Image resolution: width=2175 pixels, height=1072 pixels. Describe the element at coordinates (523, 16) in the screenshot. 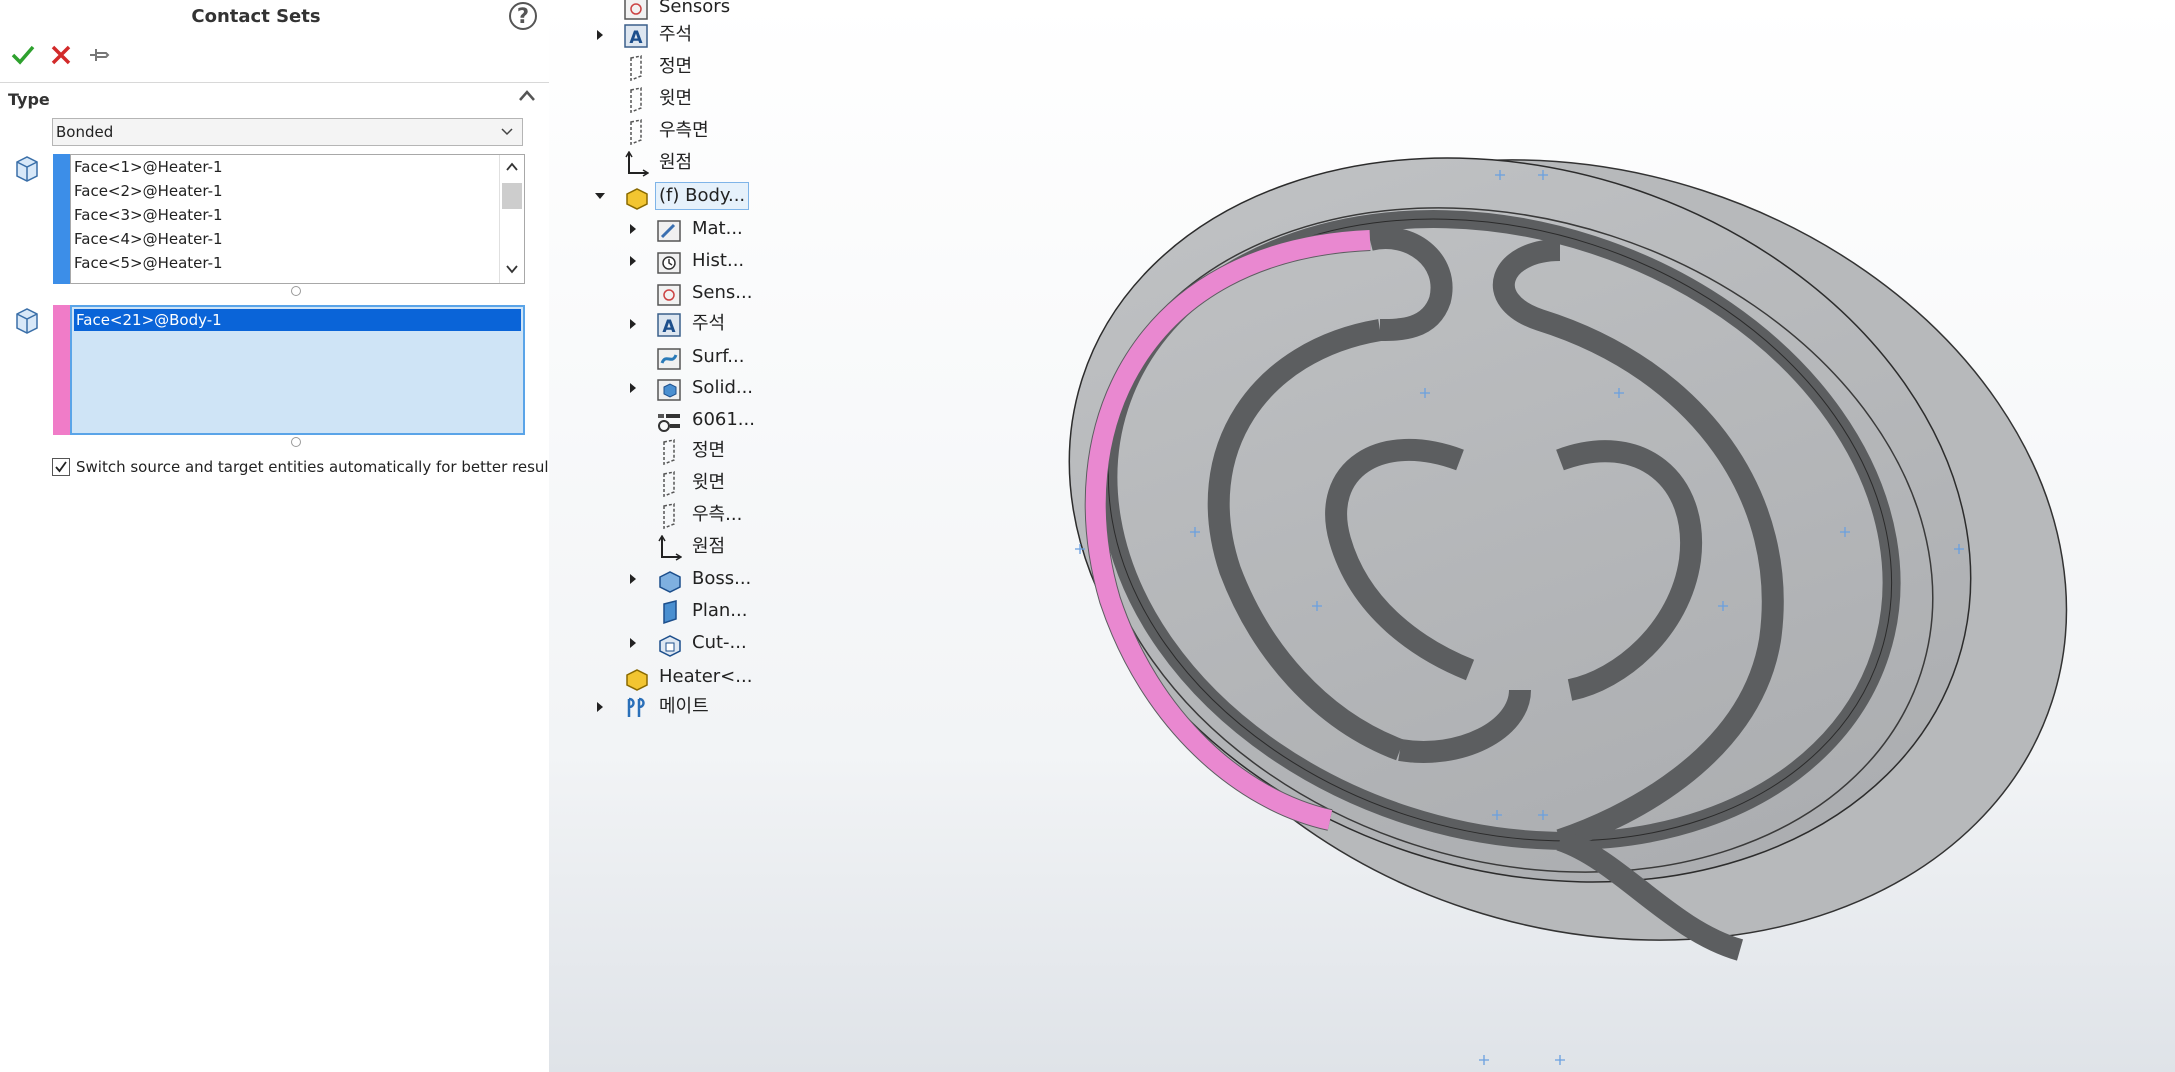

I see `help-button: ?` at that location.